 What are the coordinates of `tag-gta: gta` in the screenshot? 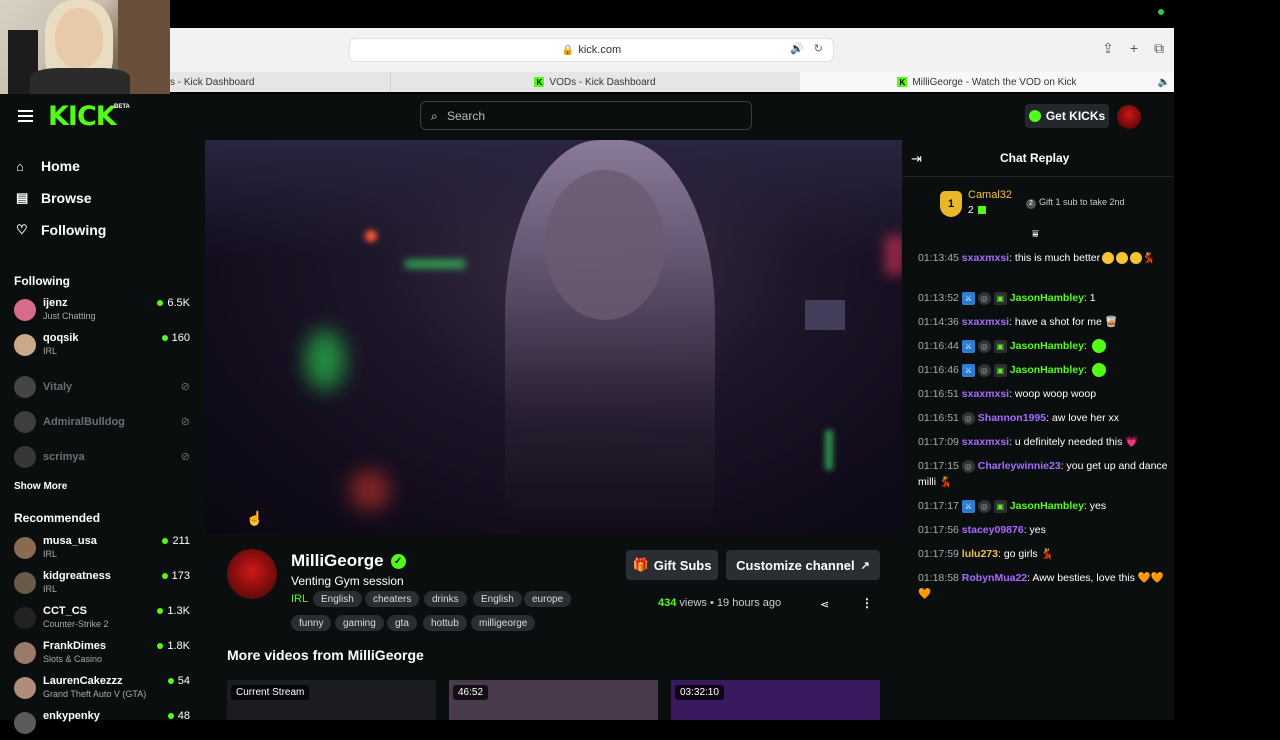 It's located at (402, 623).